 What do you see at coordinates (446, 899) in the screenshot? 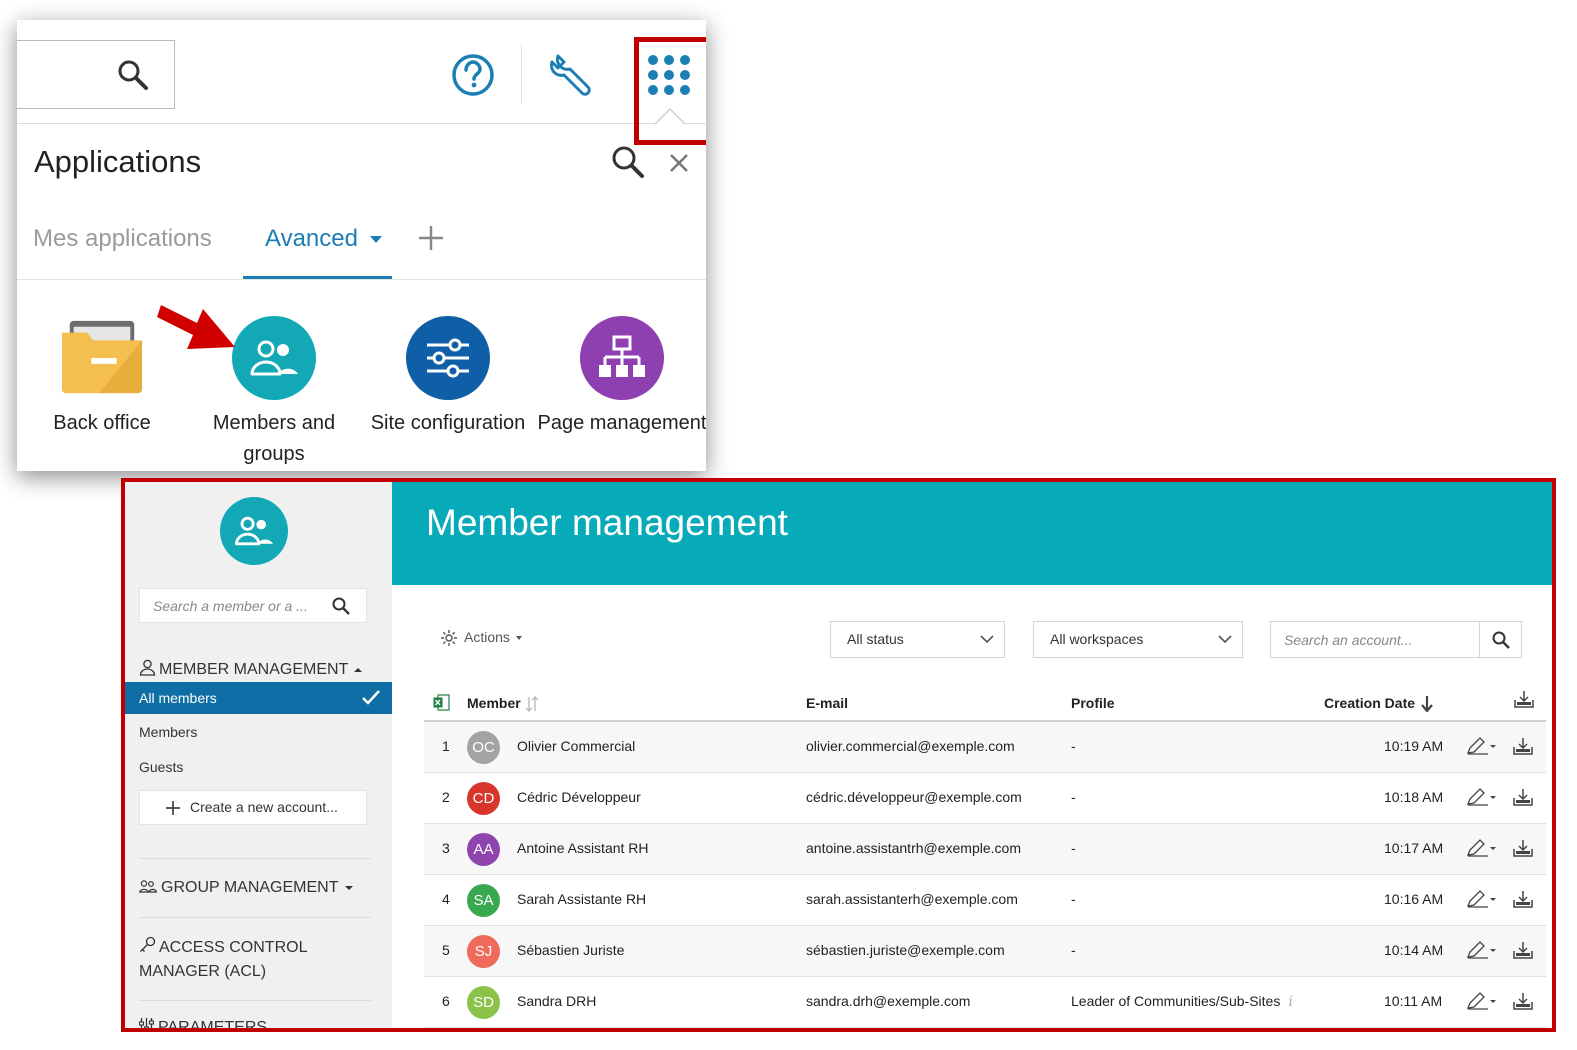
I see `row-number: 4` at bounding box center [446, 899].